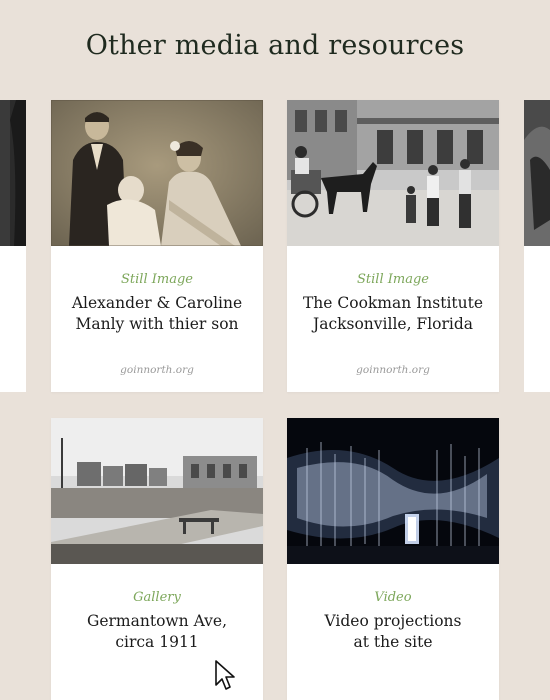 This screenshot has width=550, height=700. I want to click on carousel-next-card-partial, so click(537, 246).